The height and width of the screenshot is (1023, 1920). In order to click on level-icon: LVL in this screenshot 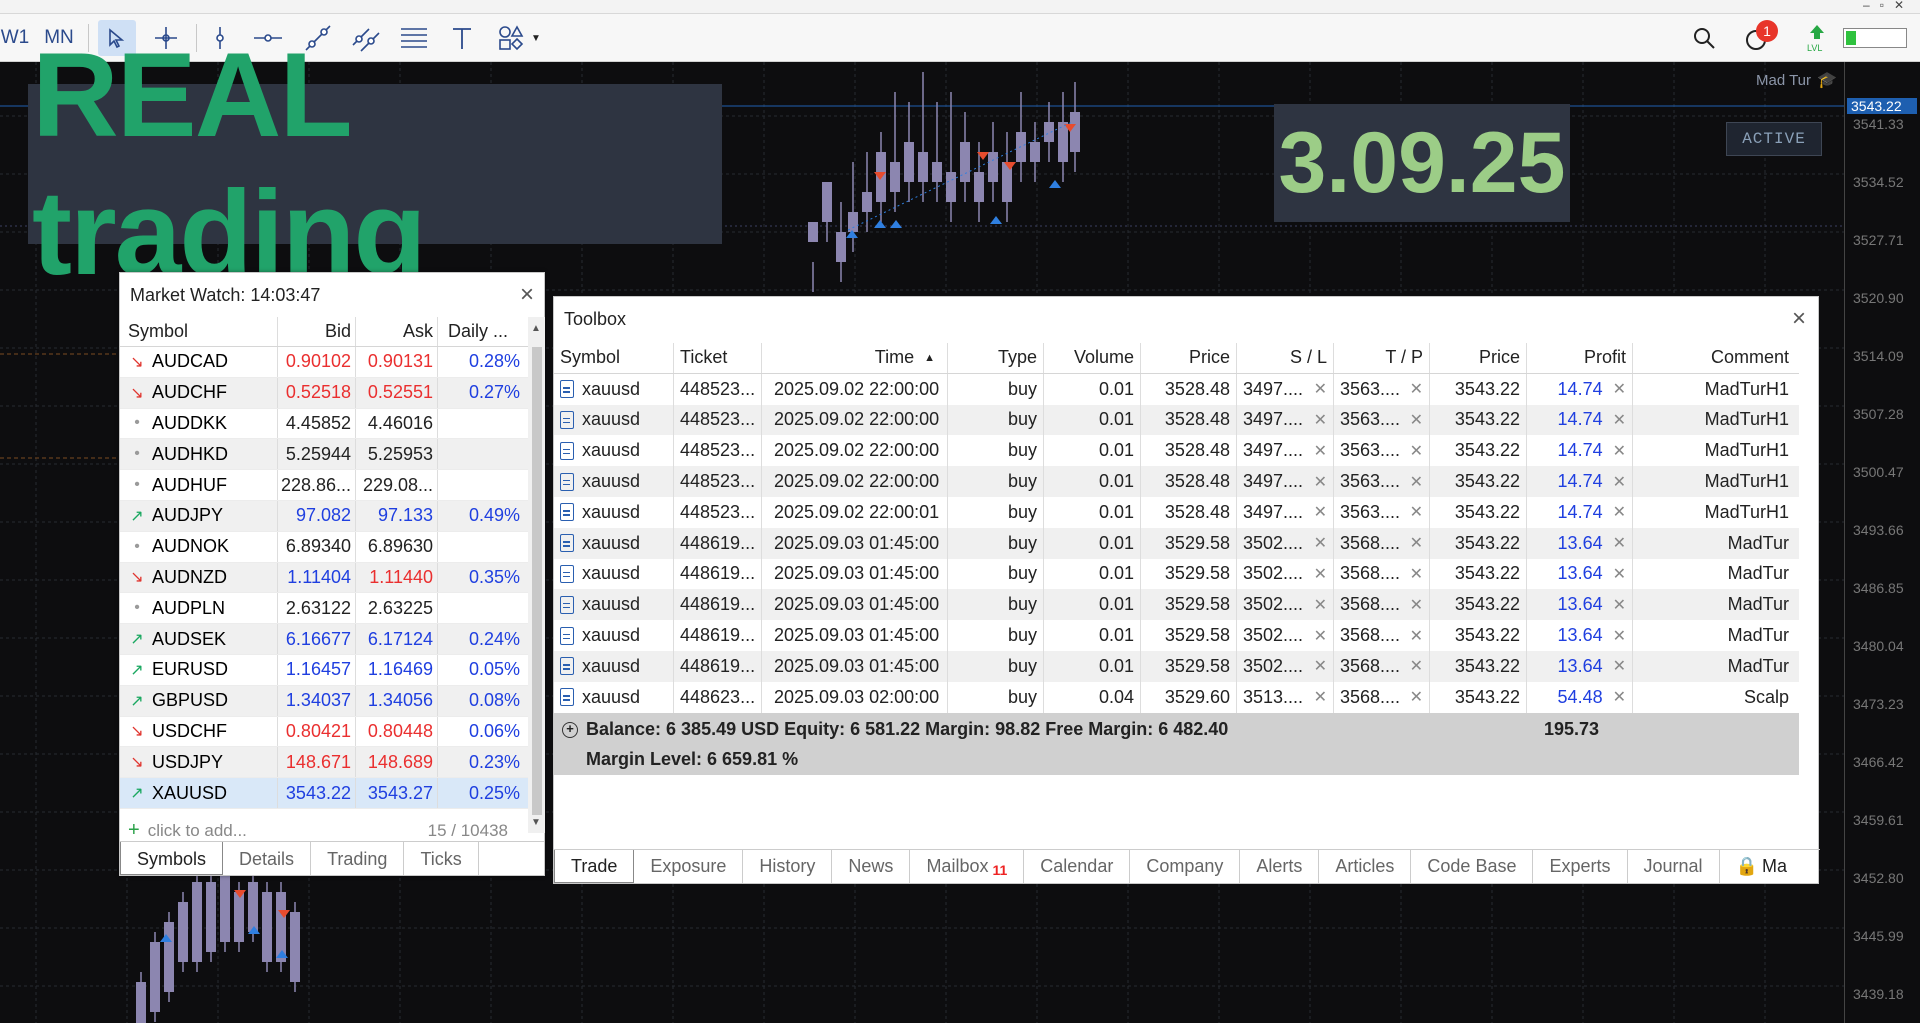, I will do `click(1817, 38)`.